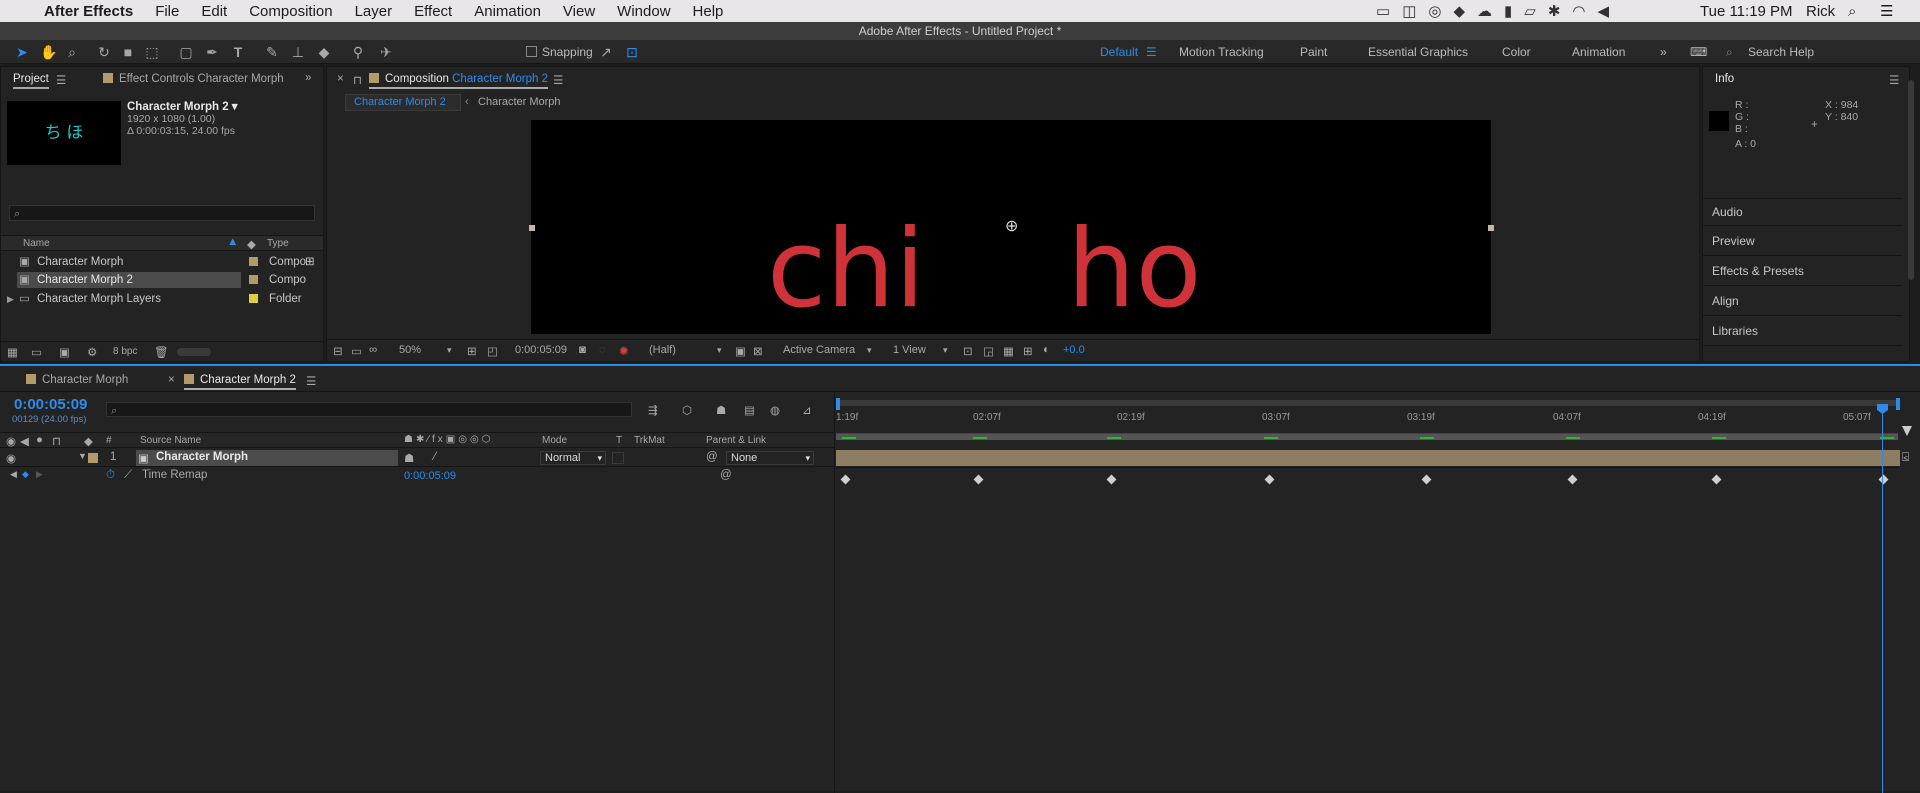 Image resolution: width=1920 pixels, height=793 pixels. I want to click on mask-icon: ∞, so click(373, 350).